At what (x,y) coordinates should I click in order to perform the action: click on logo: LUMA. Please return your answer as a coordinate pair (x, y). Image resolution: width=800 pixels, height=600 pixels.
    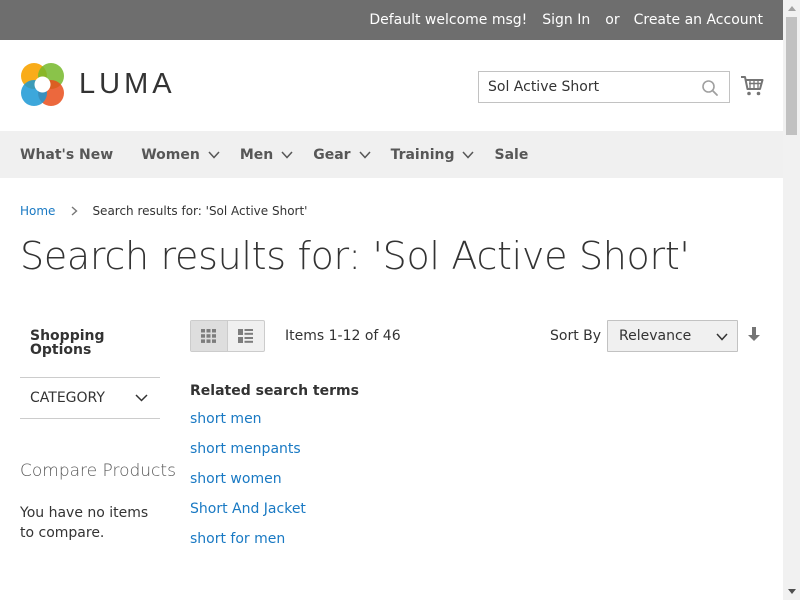
    Looking at the image, I should click on (98, 84).